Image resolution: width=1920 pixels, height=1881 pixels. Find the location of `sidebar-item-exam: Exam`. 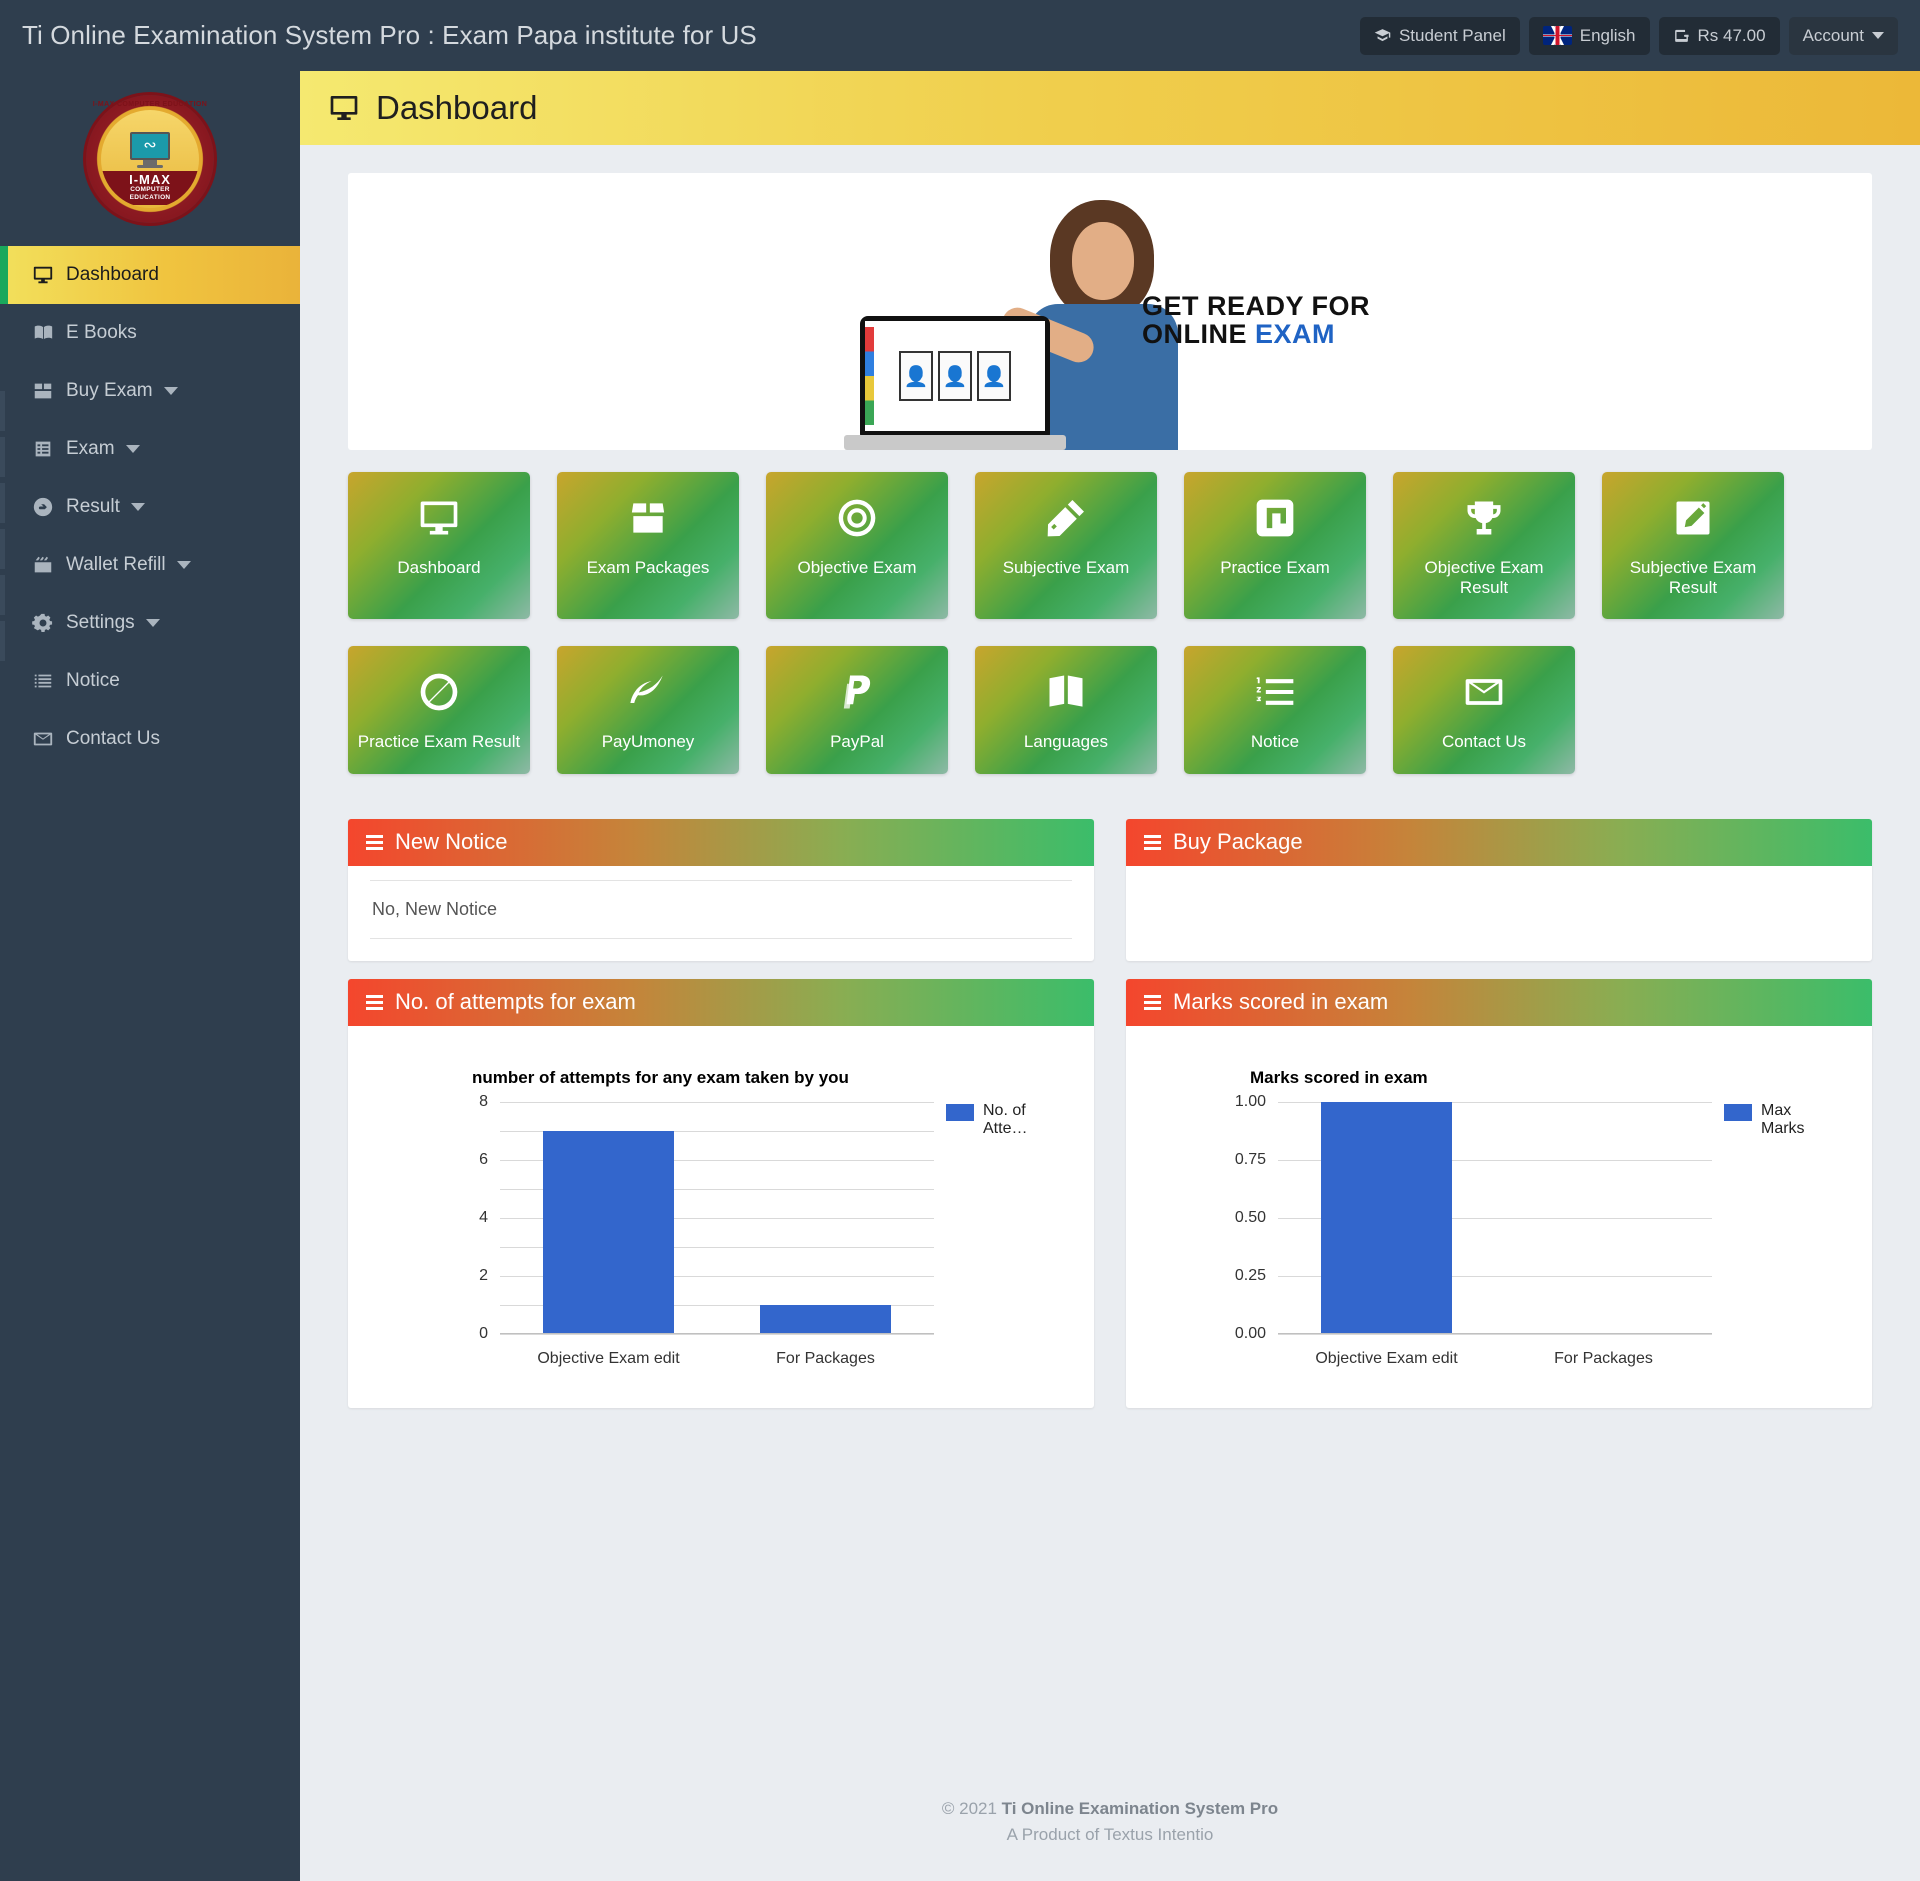

sidebar-item-exam: Exam is located at coordinates (150, 449).